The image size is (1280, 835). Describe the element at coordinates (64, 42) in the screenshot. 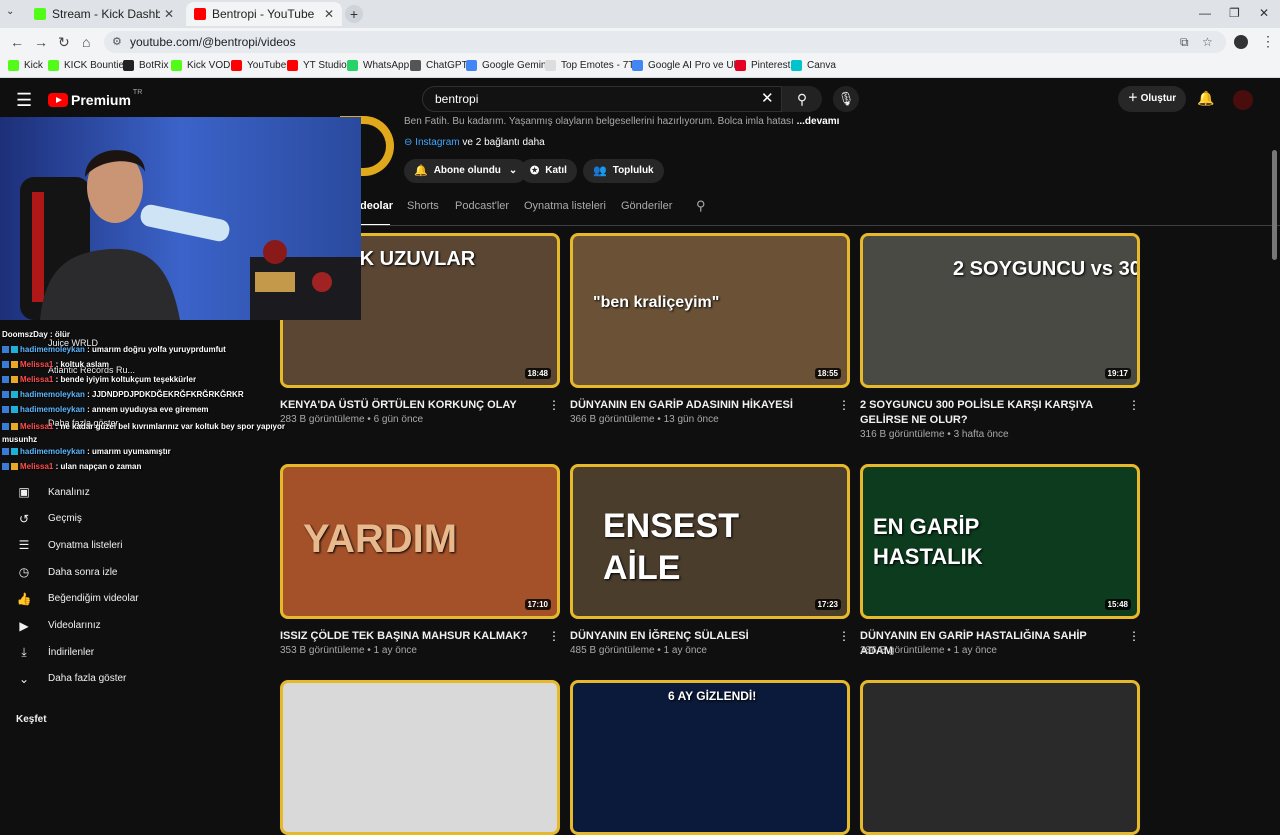

I see `reload-icon: ↻` at that location.